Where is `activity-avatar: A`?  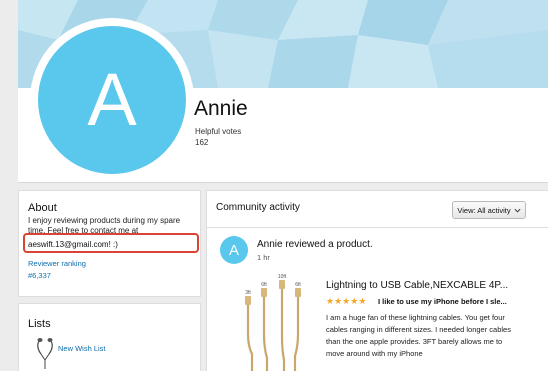 activity-avatar: A is located at coordinates (234, 250).